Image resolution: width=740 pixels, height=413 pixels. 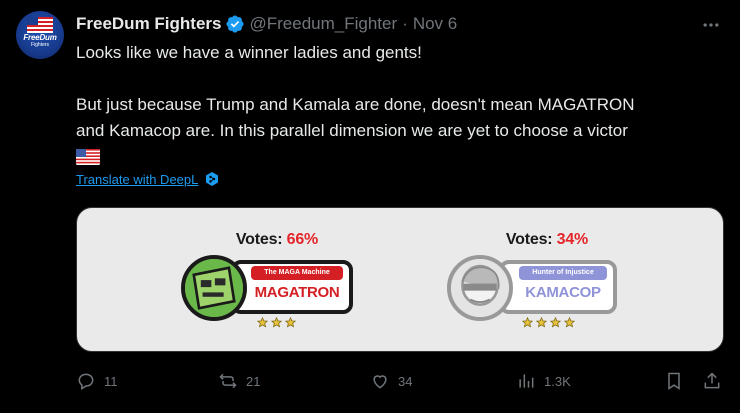 I want to click on name-plate: Hunter of Injustice KAMACOP, so click(x=558, y=287).